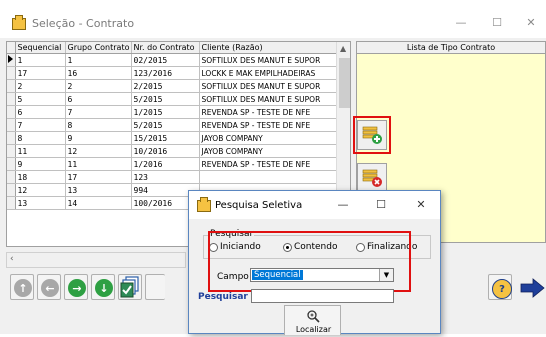  I want to click on cell-cliente: LOCKK E MAK EMPILHADEIRAS, so click(268, 73).